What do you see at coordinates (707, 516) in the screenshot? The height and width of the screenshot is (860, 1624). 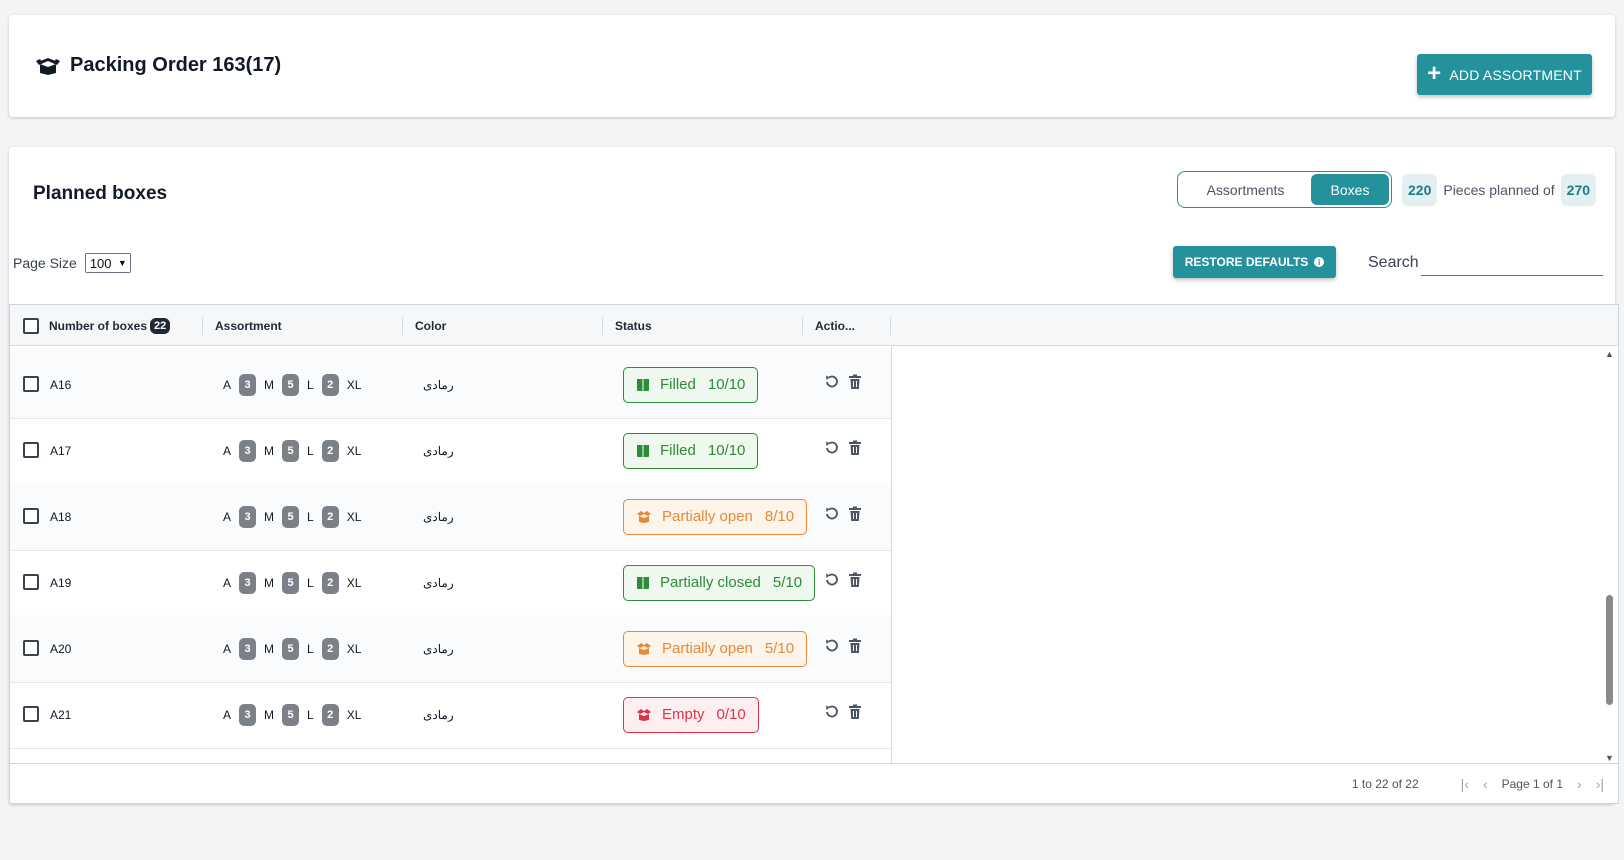 I see `status-label: Partially open` at bounding box center [707, 516].